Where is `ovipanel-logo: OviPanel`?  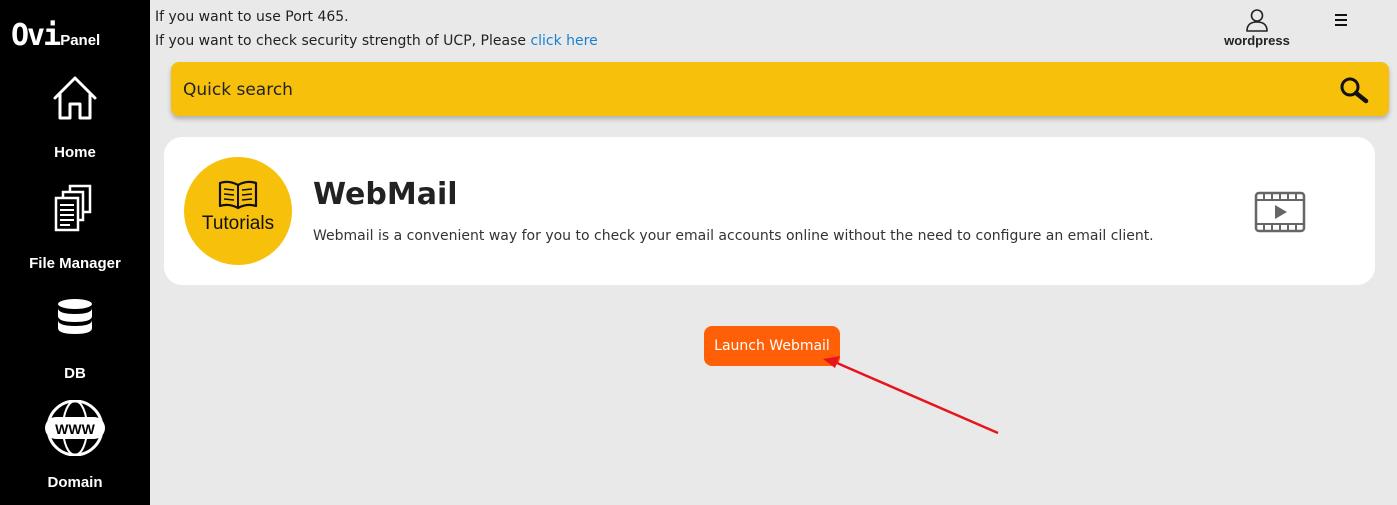
ovipanel-logo: OviPanel is located at coordinates (55, 35).